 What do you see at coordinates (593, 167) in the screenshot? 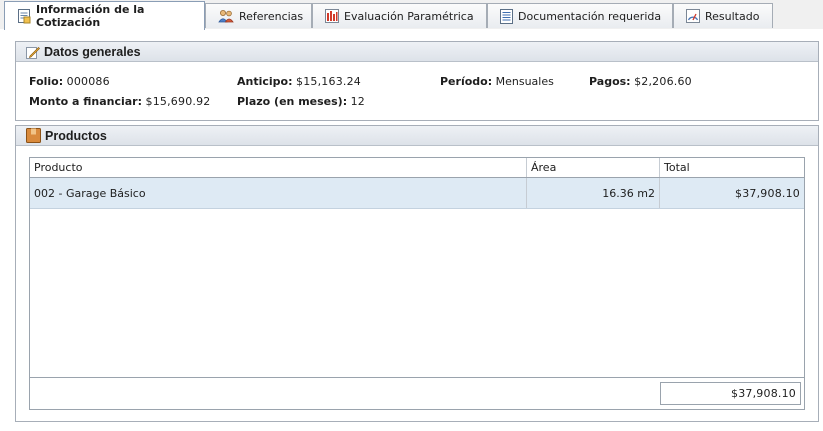
I see `column-header-area: Área` at bounding box center [593, 167].